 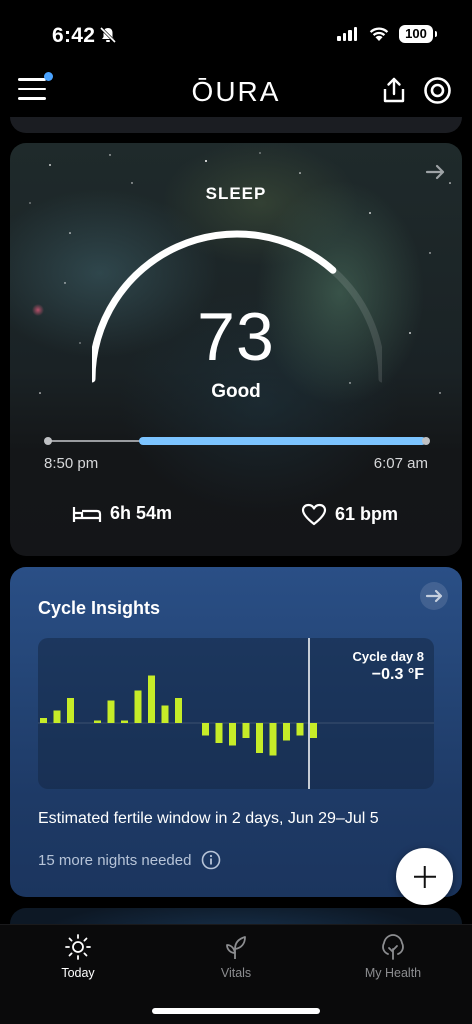 What do you see at coordinates (400, 463) in the screenshot?
I see `bedtime-end: 6:07 am` at bounding box center [400, 463].